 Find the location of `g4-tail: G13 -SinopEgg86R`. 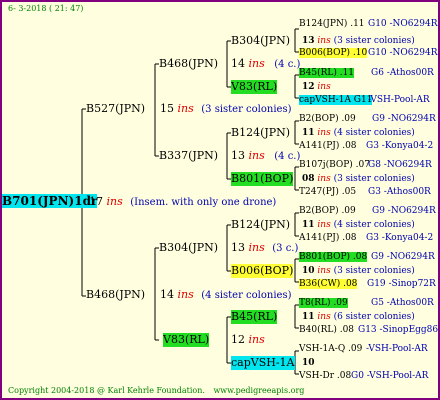

g4-tail: G13 -SinopEgg86R is located at coordinates (399, 330).